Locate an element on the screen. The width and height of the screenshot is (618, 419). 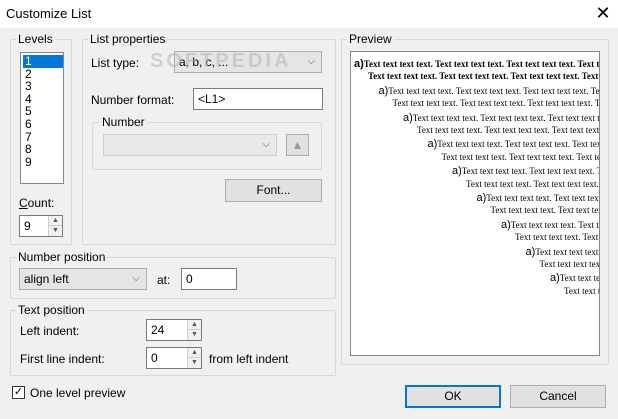
first-line-indent-spinner: 0 ▲ ▼ is located at coordinates (174, 358).